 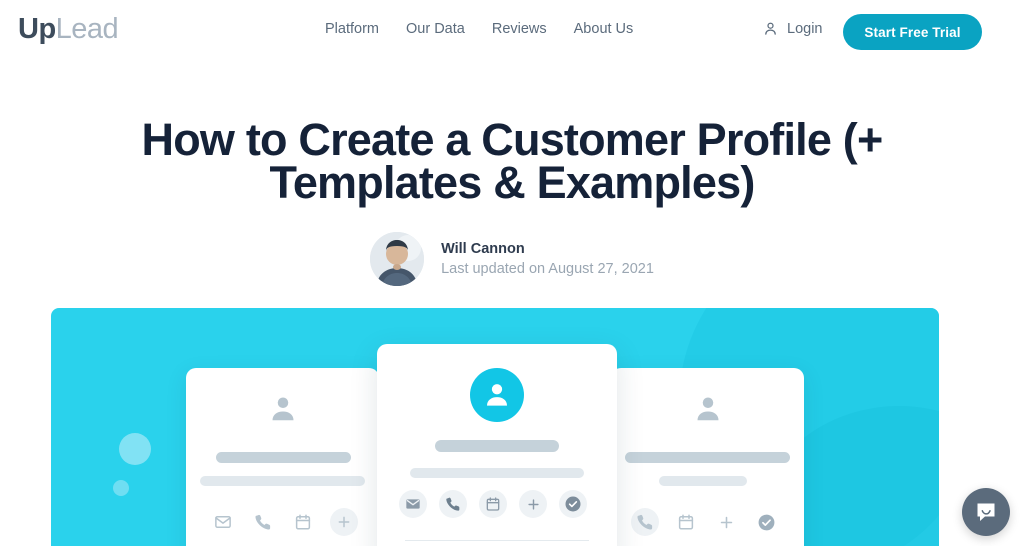 I want to click on hero-bubble-small, so click(x=121, y=488).